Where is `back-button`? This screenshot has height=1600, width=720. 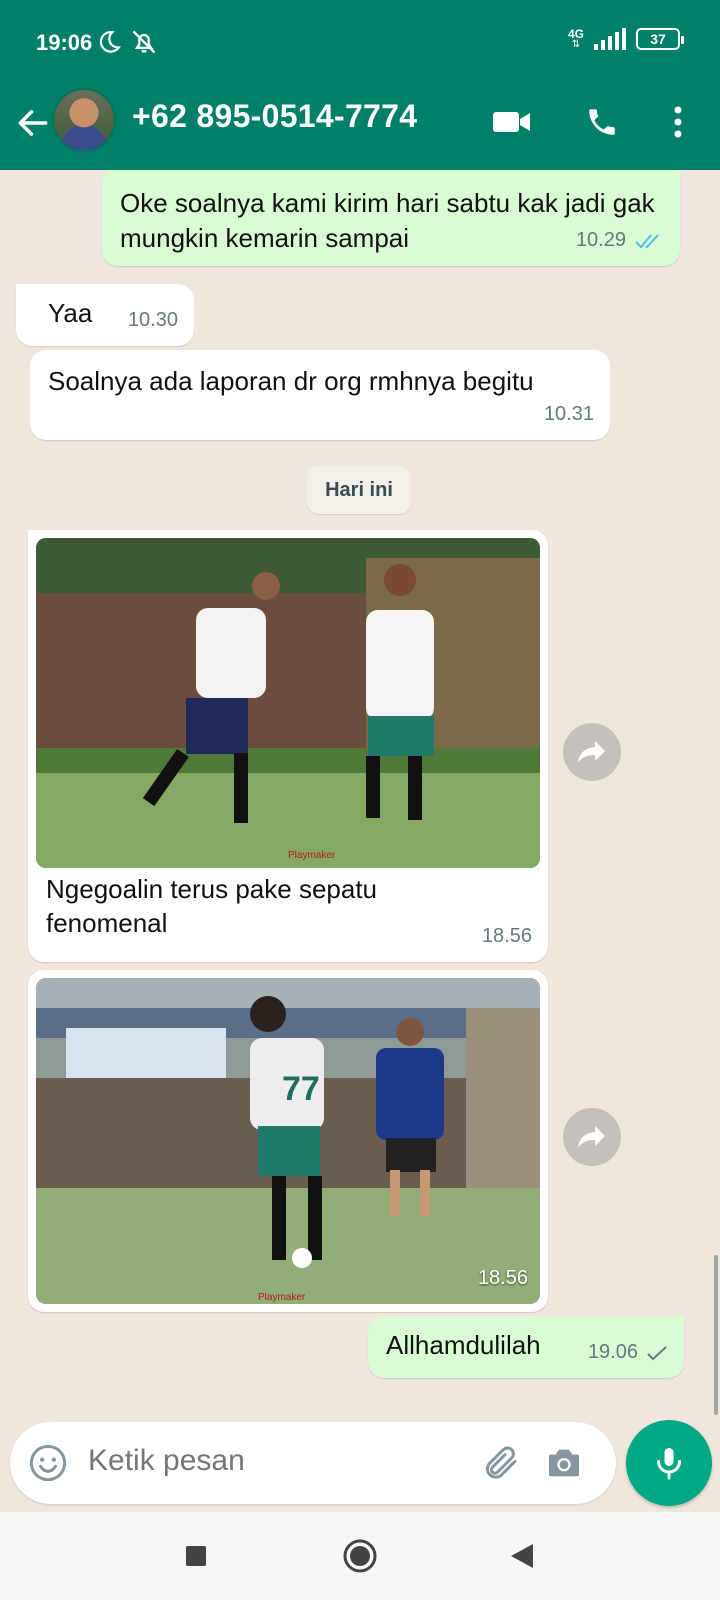
back-button is located at coordinates (33, 123).